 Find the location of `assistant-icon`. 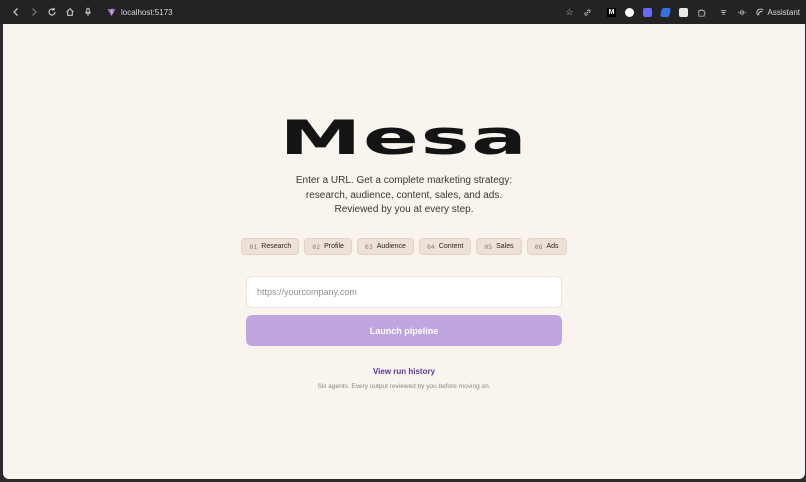

assistant-icon is located at coordinates (759, 12).